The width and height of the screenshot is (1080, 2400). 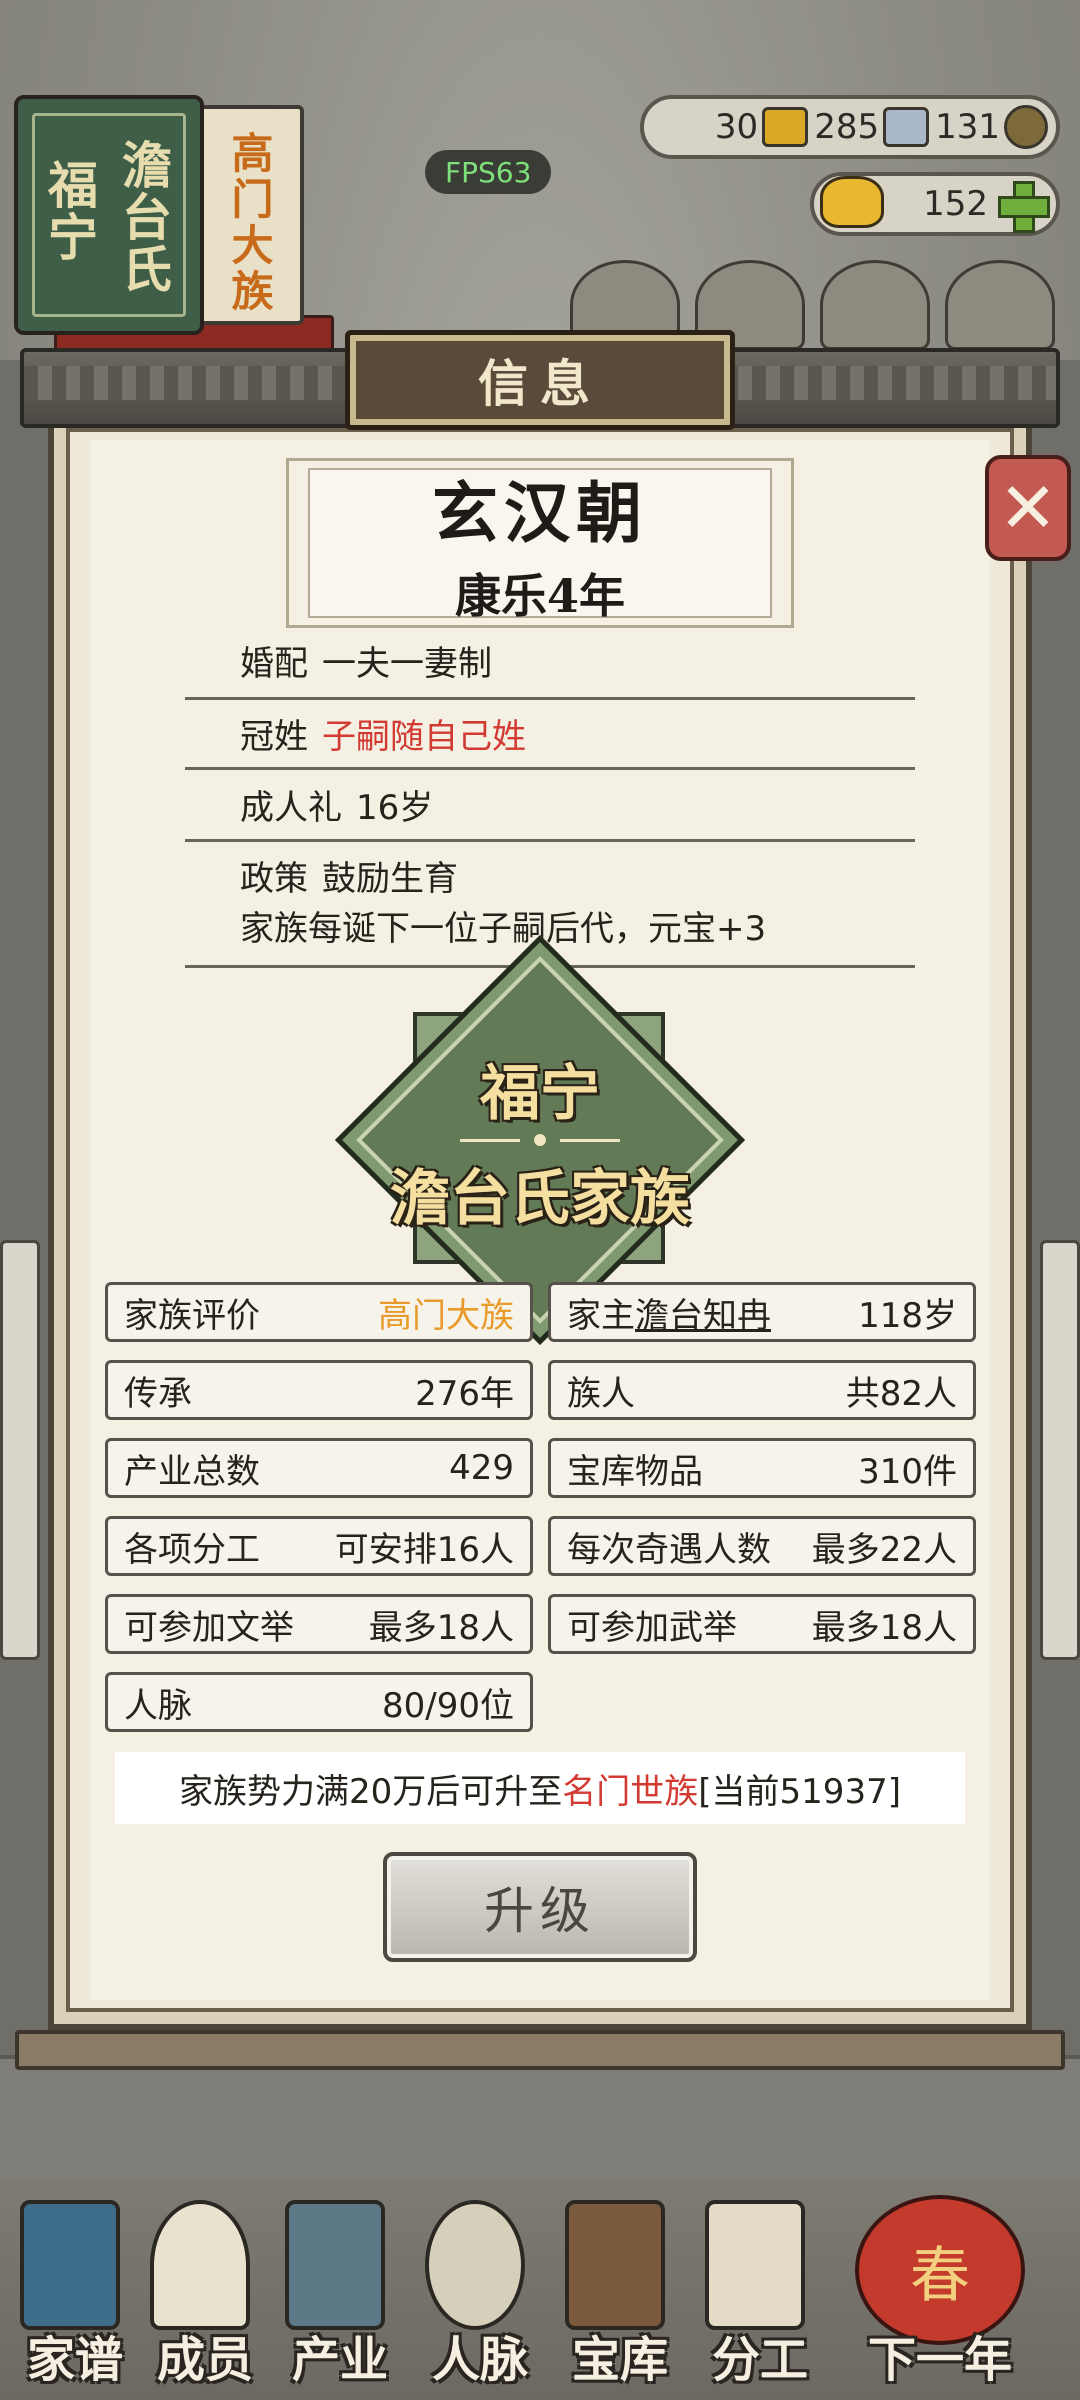 I want to click on stat-label: 传承, so click(x=158, y=1393).